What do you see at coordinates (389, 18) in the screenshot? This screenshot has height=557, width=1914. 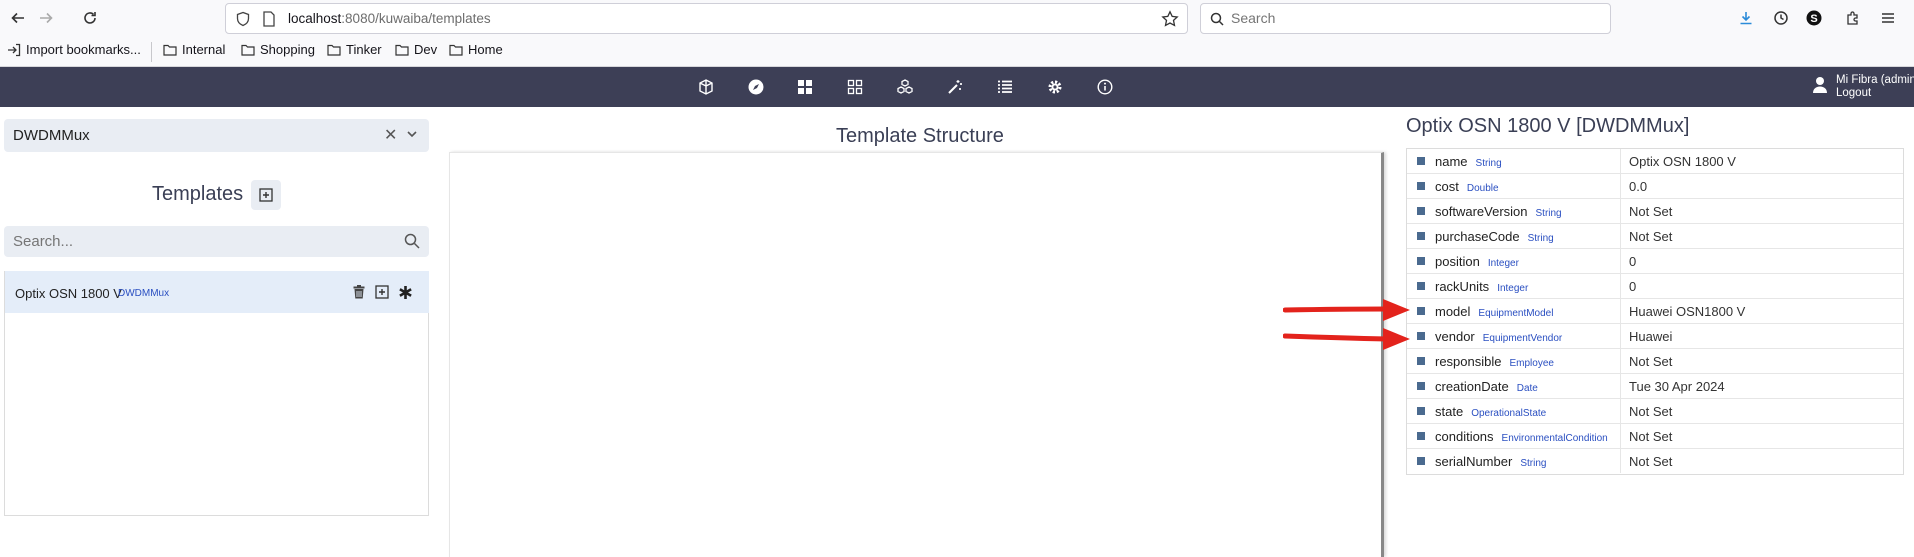 I see `url-text: localhost:8080/kuwaiba/templates` at bounding box center [389, 18].